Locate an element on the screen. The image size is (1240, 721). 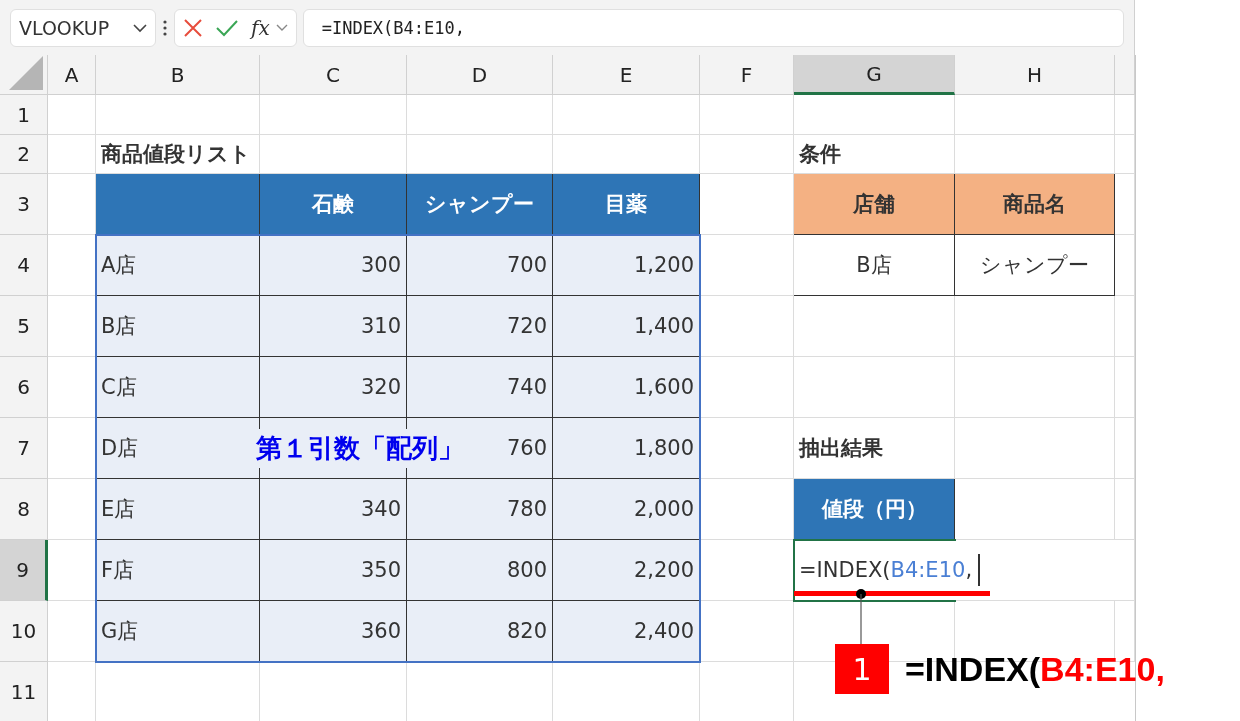
table-cell: 700 is located at coordinates (480, 265).